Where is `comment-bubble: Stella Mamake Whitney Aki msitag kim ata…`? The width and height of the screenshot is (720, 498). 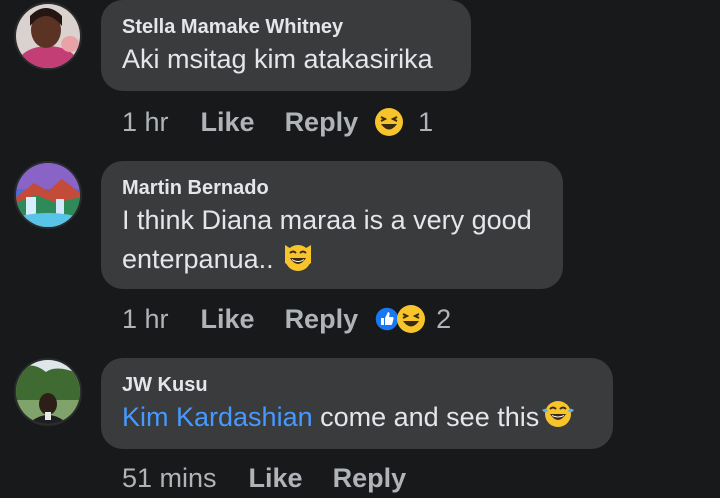 comment-bubble: Stella Mamake Whitney Aki msitag kim ata… is located at coordinates (286, 45).